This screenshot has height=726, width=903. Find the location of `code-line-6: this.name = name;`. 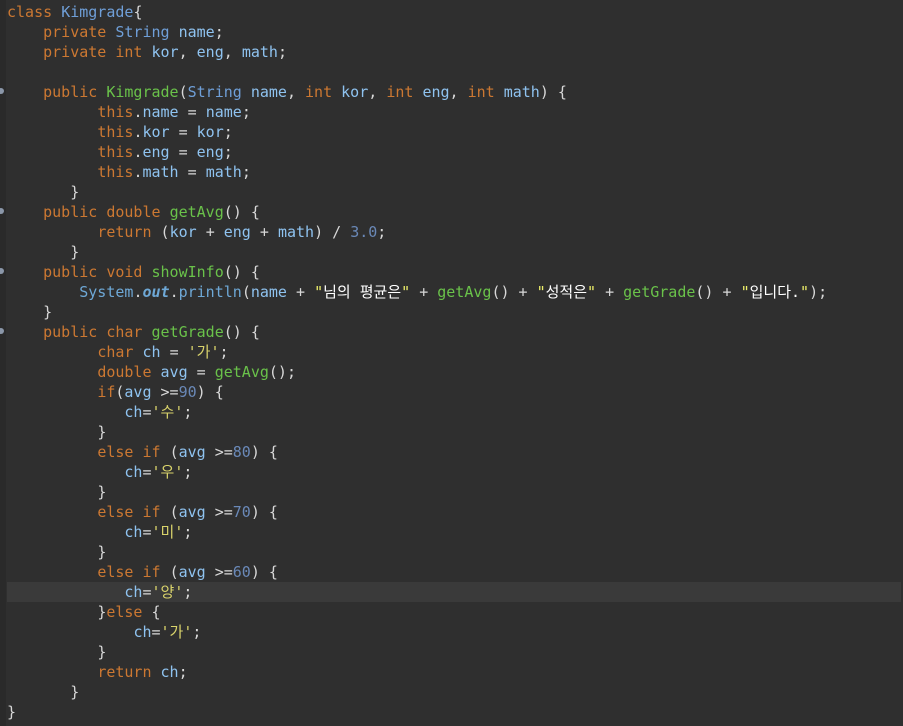

code-line-6: this.name = name; is located at coordinates (454, 112).